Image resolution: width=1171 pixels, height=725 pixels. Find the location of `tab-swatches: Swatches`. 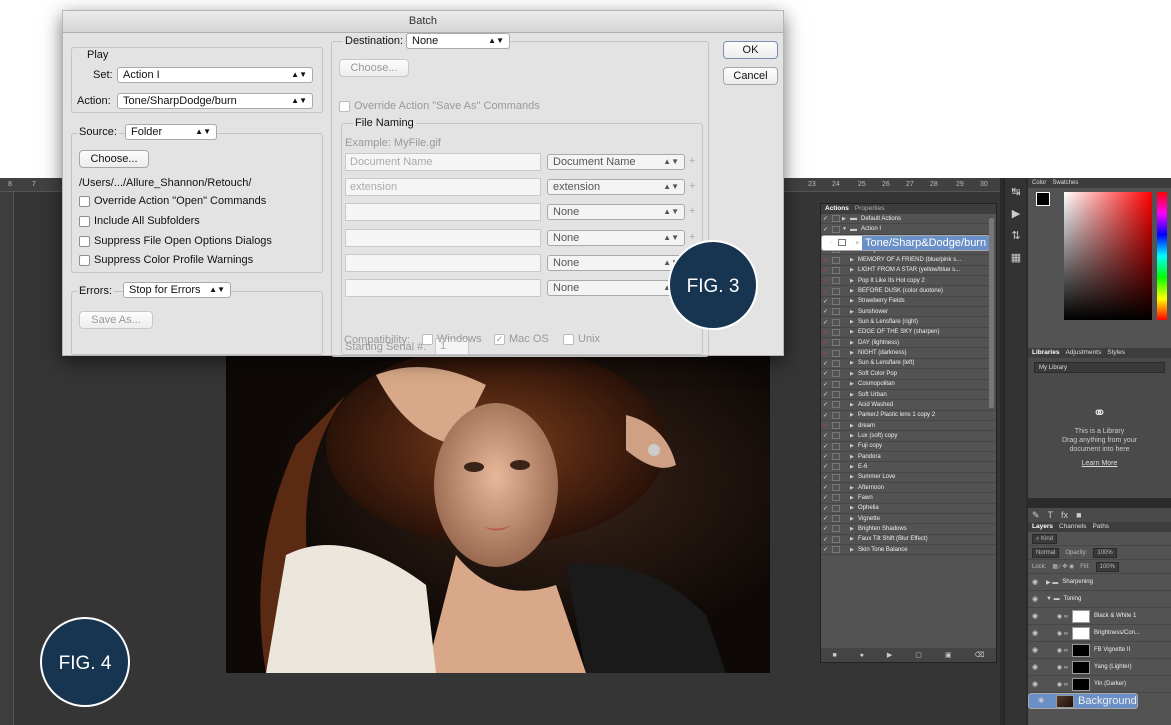

tab-swatches: Swatches is located at coordinates (1065, 183).